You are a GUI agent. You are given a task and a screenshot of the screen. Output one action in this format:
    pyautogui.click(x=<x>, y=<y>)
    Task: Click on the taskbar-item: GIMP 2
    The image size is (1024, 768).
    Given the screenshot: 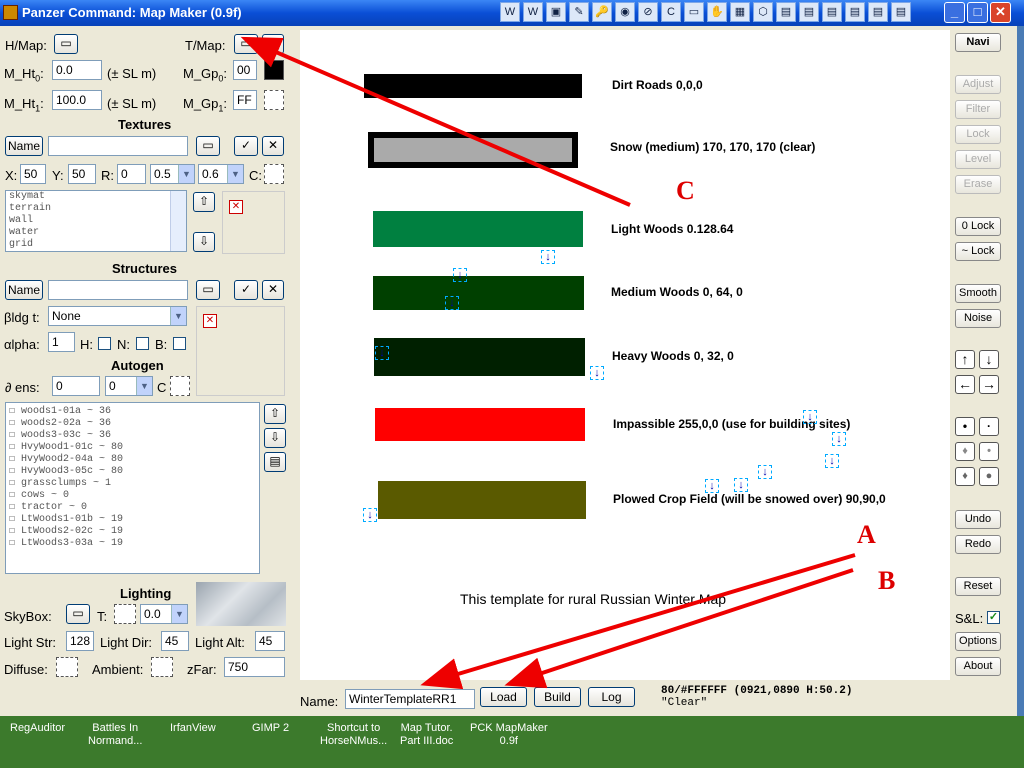 What is the action you would take?
    pyautogui.click(x=270, y=728)
    